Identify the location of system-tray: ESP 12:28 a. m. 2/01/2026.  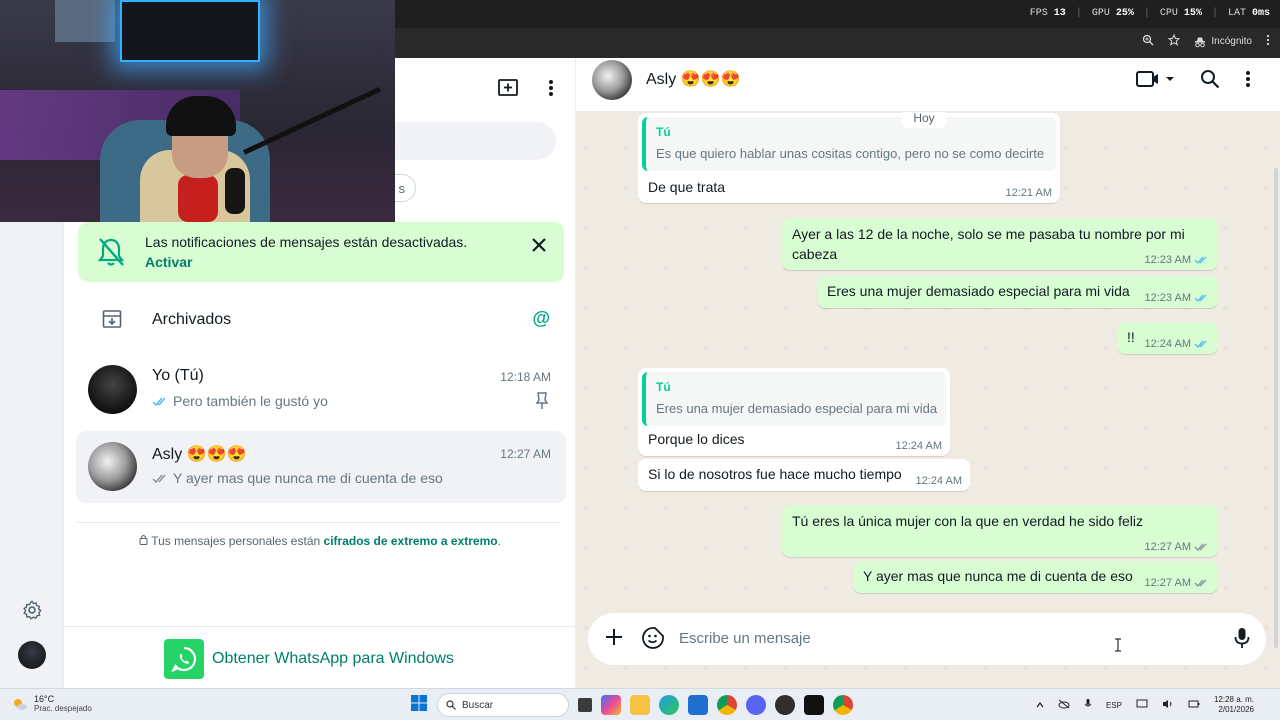
(1145, 705).